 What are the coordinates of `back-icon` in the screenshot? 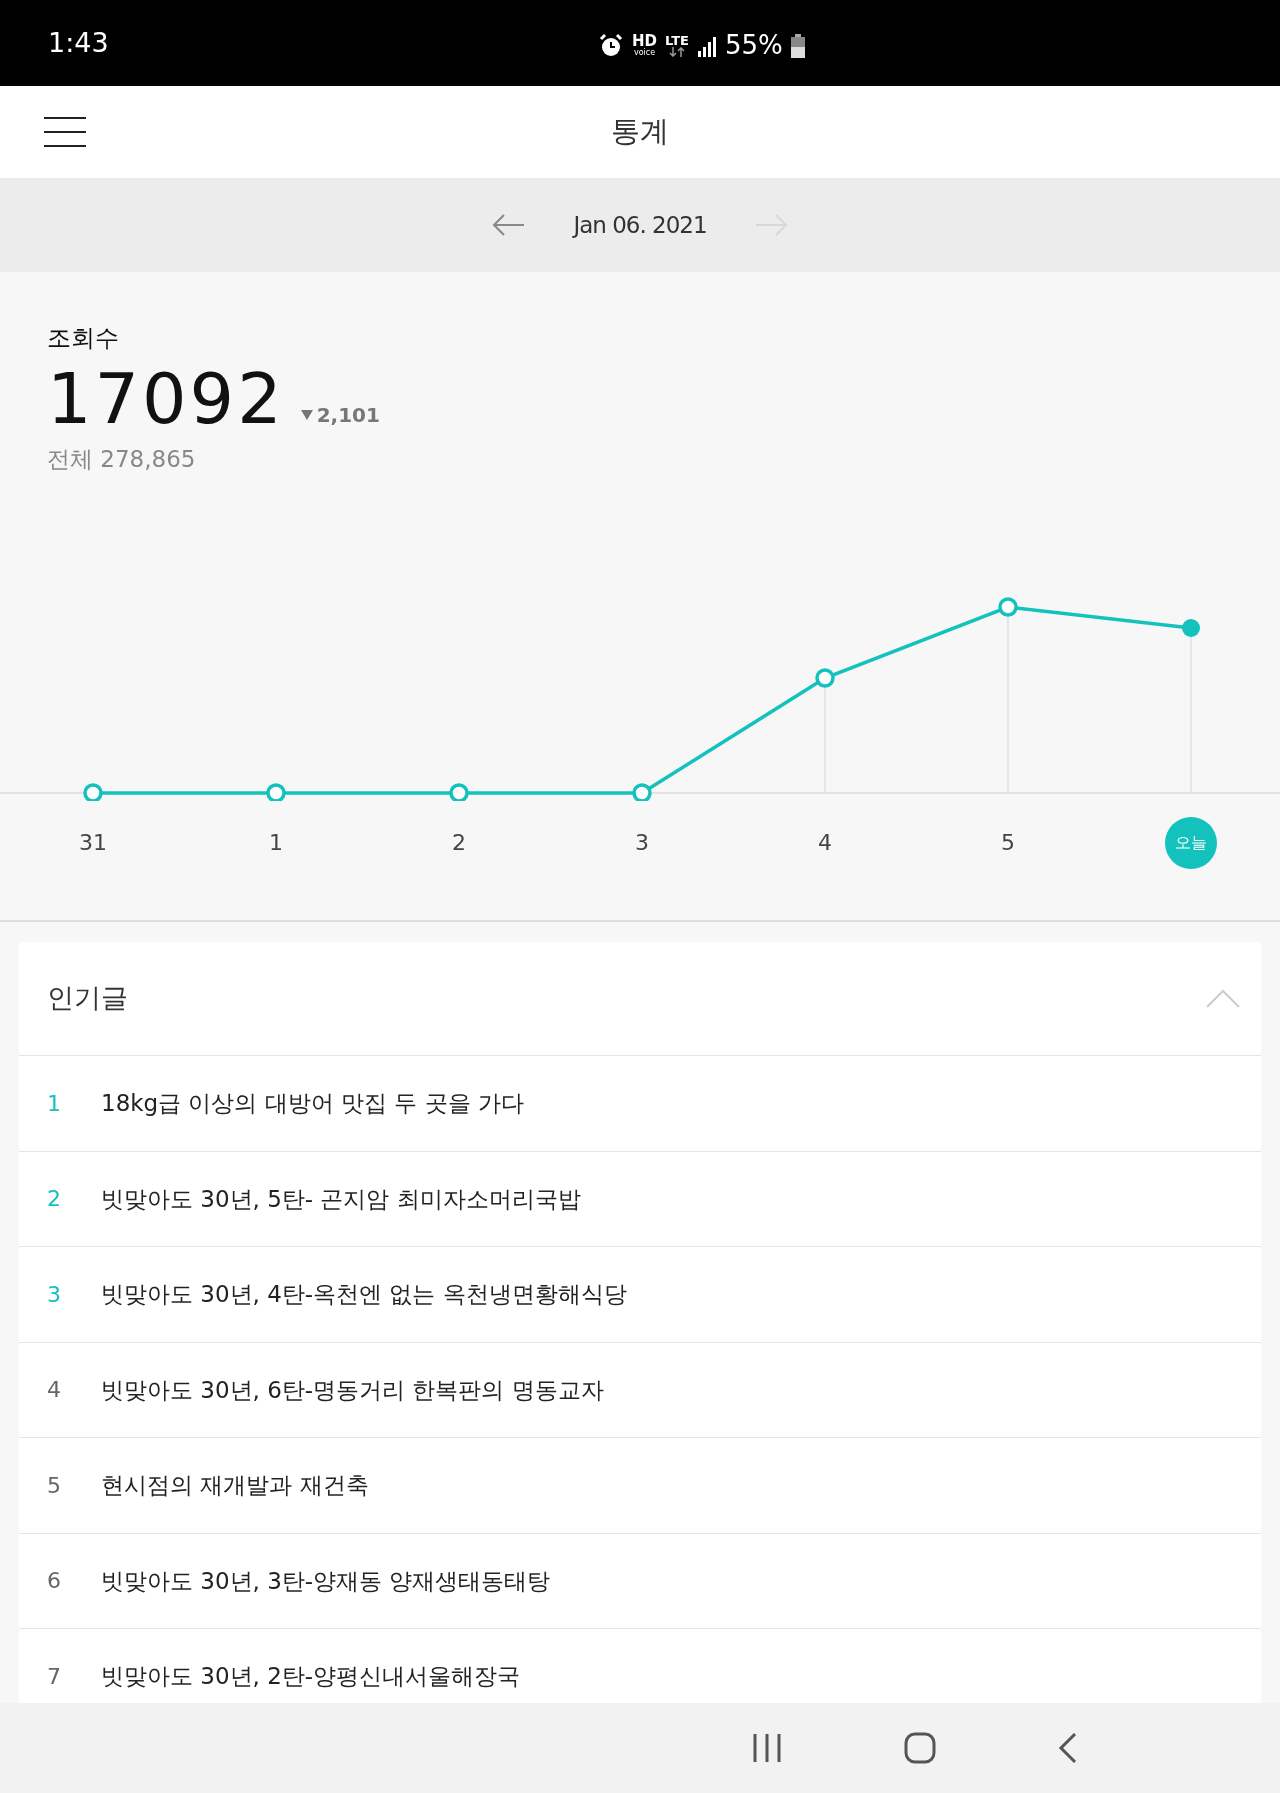 It's located at (1068, 1748).